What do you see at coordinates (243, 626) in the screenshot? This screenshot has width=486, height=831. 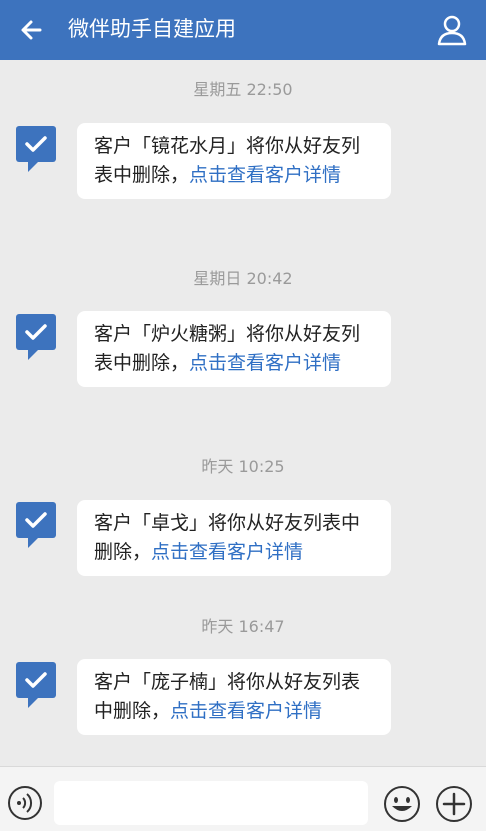 I see `timestamp: 昨天 16:47` at bounding box center [243, 626].